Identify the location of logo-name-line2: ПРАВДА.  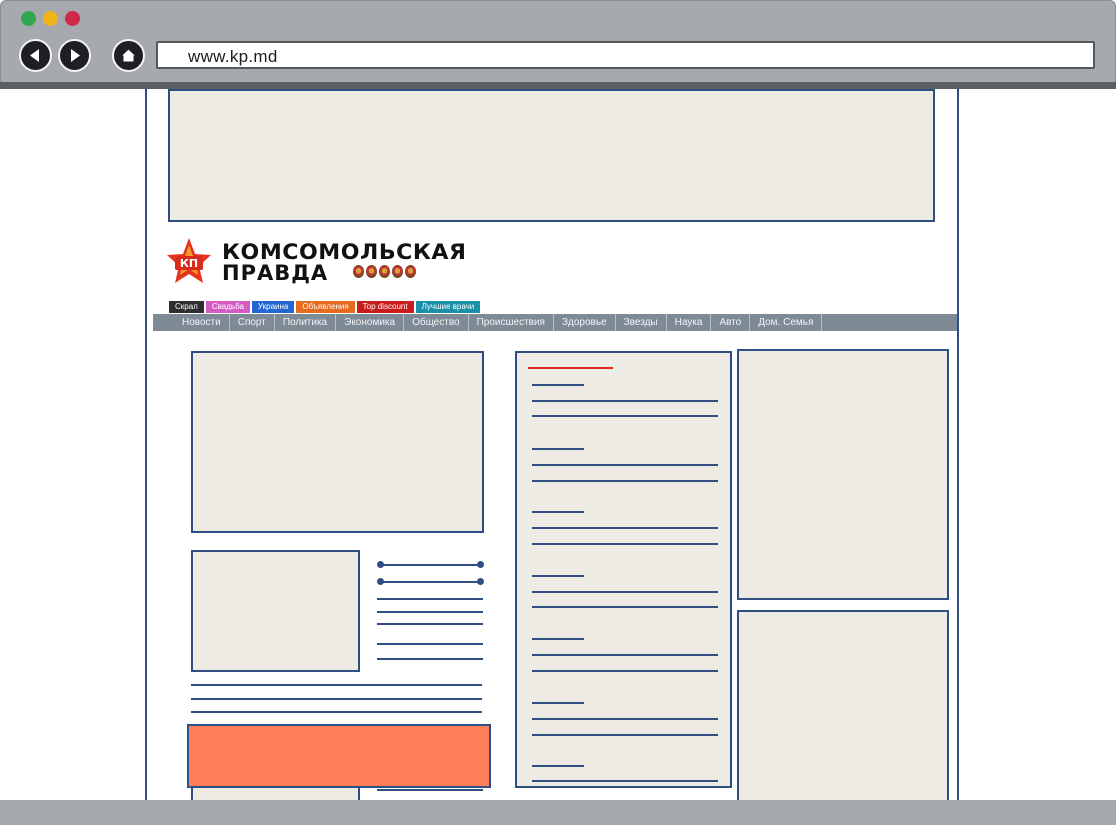
(275, 273).